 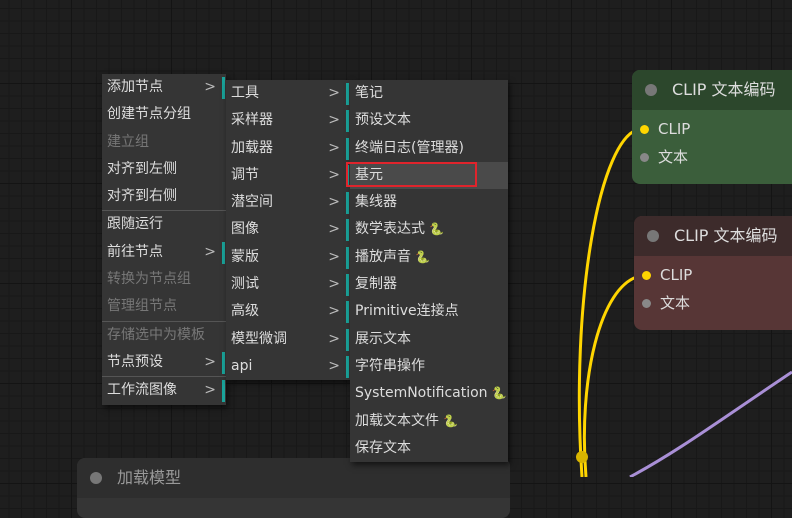 What do you see at coordinates (429, 229) in the screenshot?
I see `menu-item: 数学表达式 🐍` at bounding box center [429, 229].